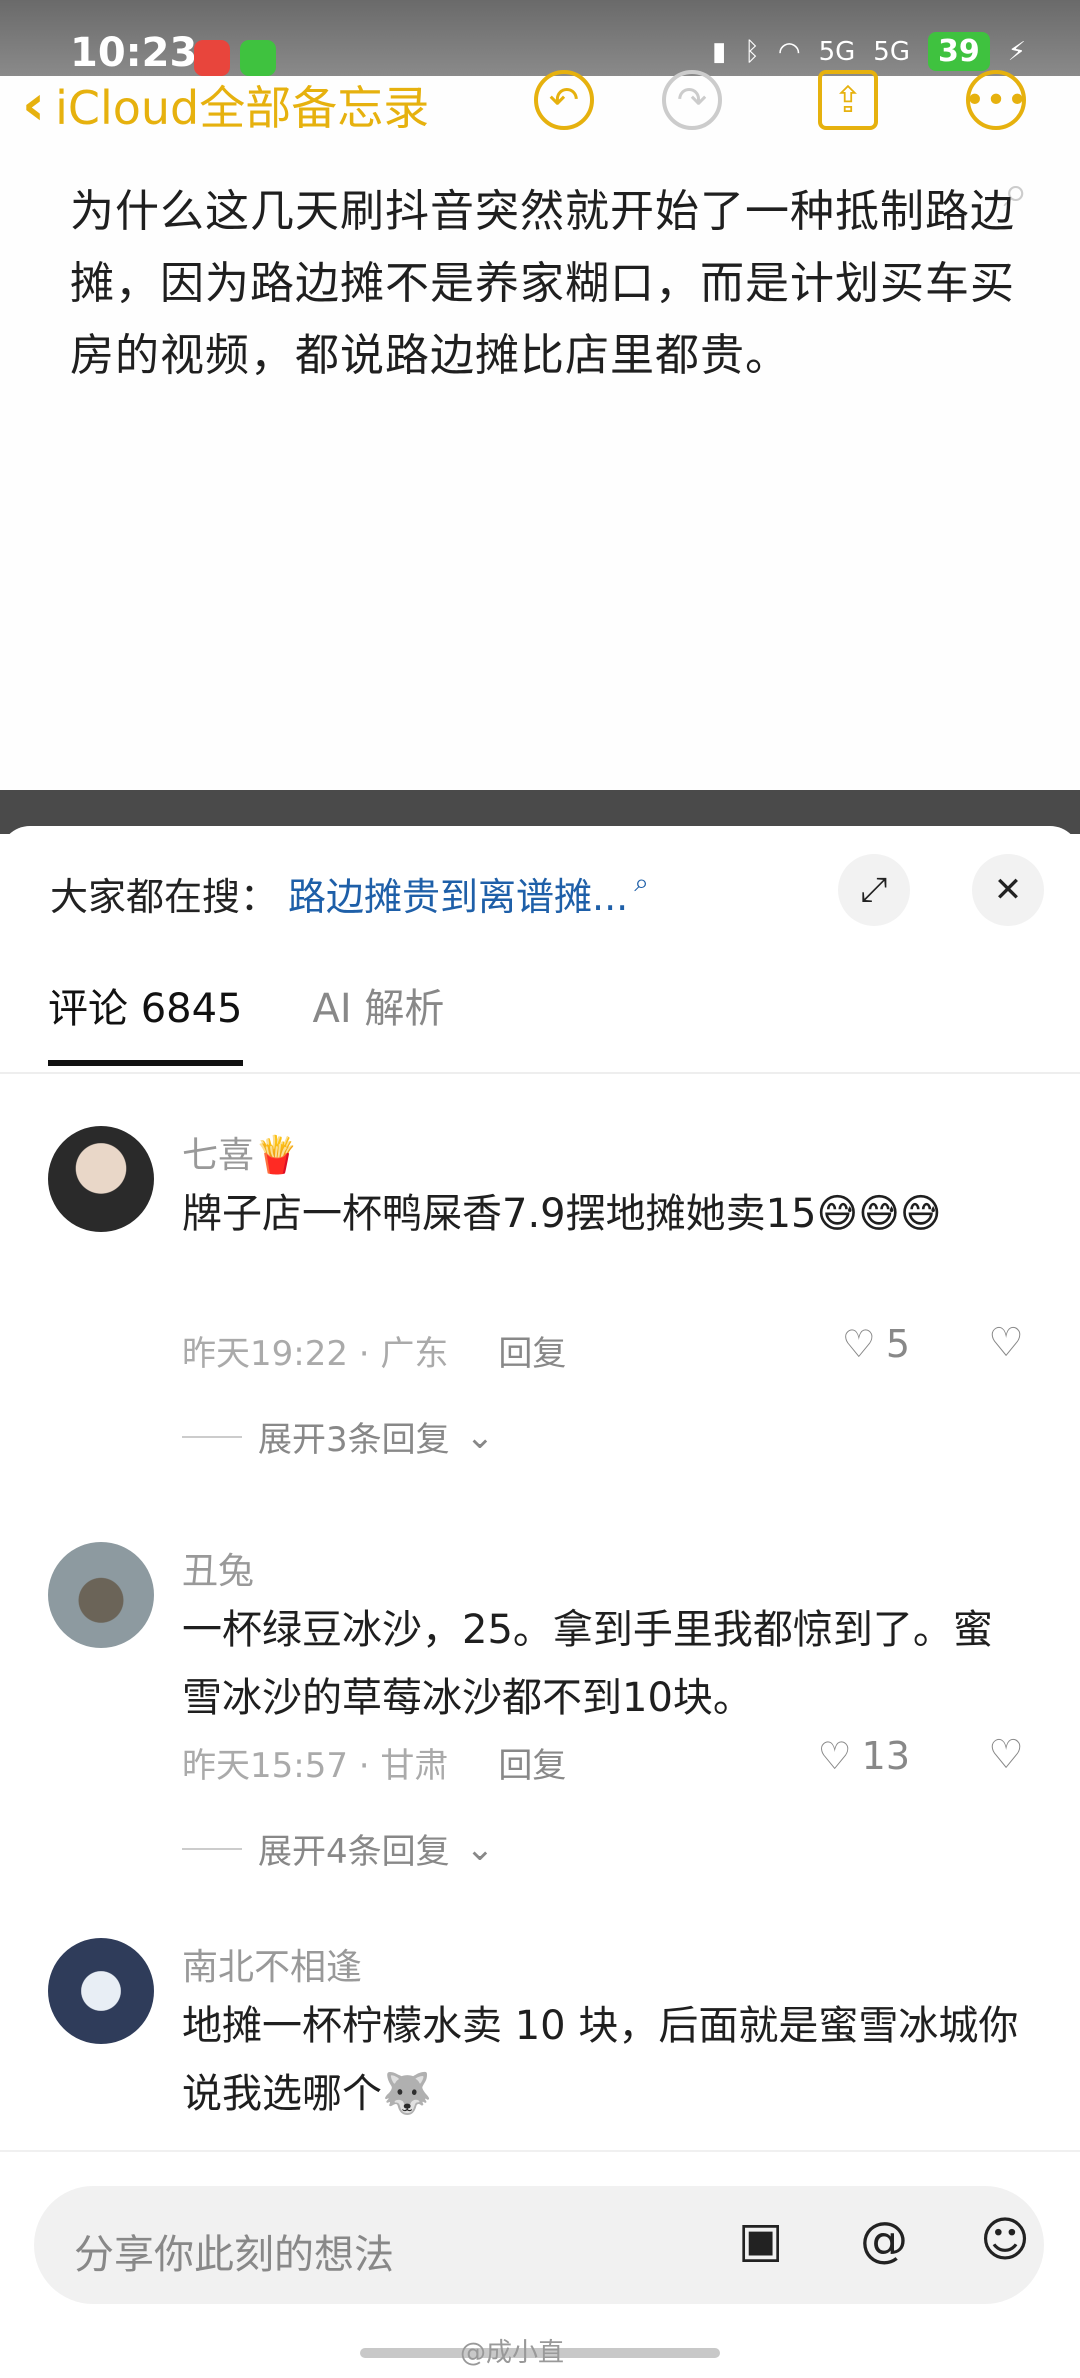 The image size is (1080, 2378). I want to click on redo-button: ↷, so click(692, 100).